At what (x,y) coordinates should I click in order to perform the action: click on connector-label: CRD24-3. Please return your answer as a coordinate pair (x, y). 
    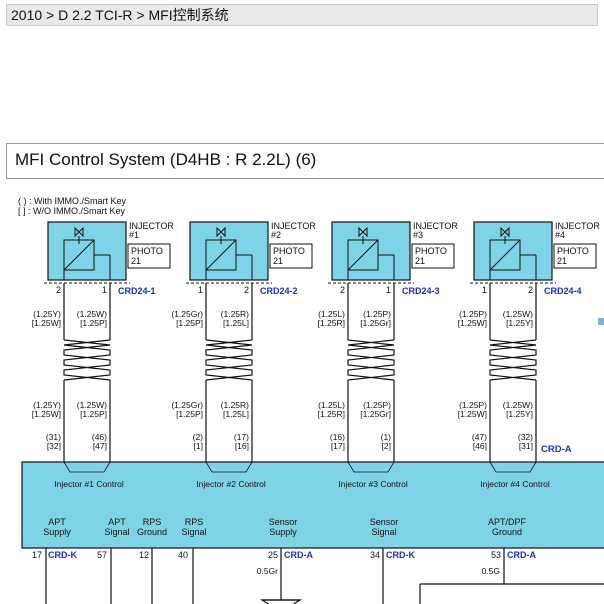
    Looking at the image, I should click on (421, 291).